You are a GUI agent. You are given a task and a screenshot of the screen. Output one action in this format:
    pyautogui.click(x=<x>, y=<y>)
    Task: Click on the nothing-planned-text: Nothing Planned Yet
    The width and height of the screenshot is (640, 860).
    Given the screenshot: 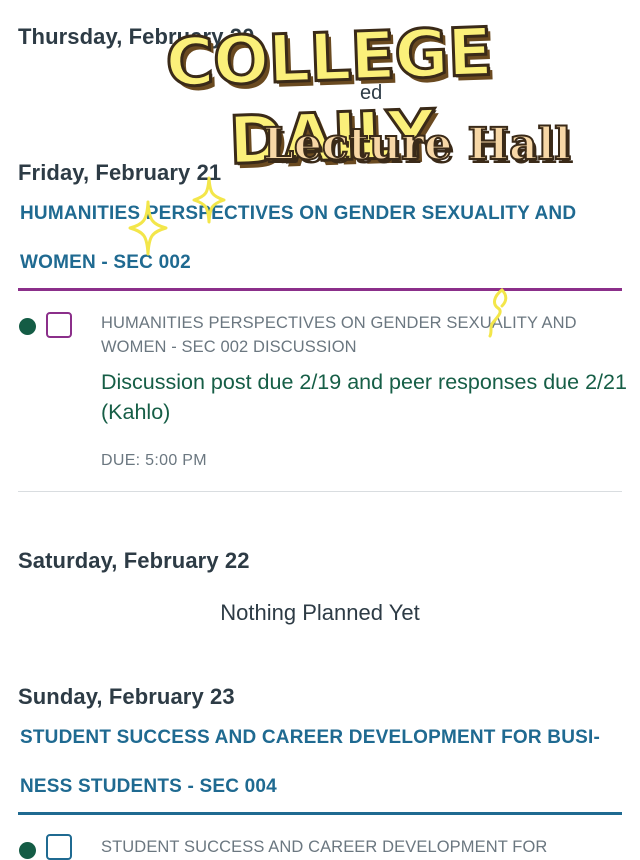 What is the action you would take?
    pyautogui.click(x=320, y=612)
    